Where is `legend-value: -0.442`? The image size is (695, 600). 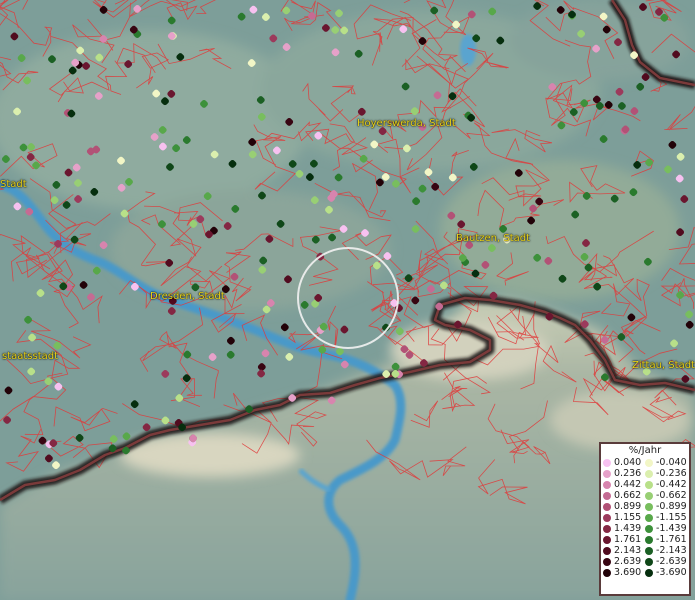 legend-value: -0.442 is located at coordinates (671, 484).